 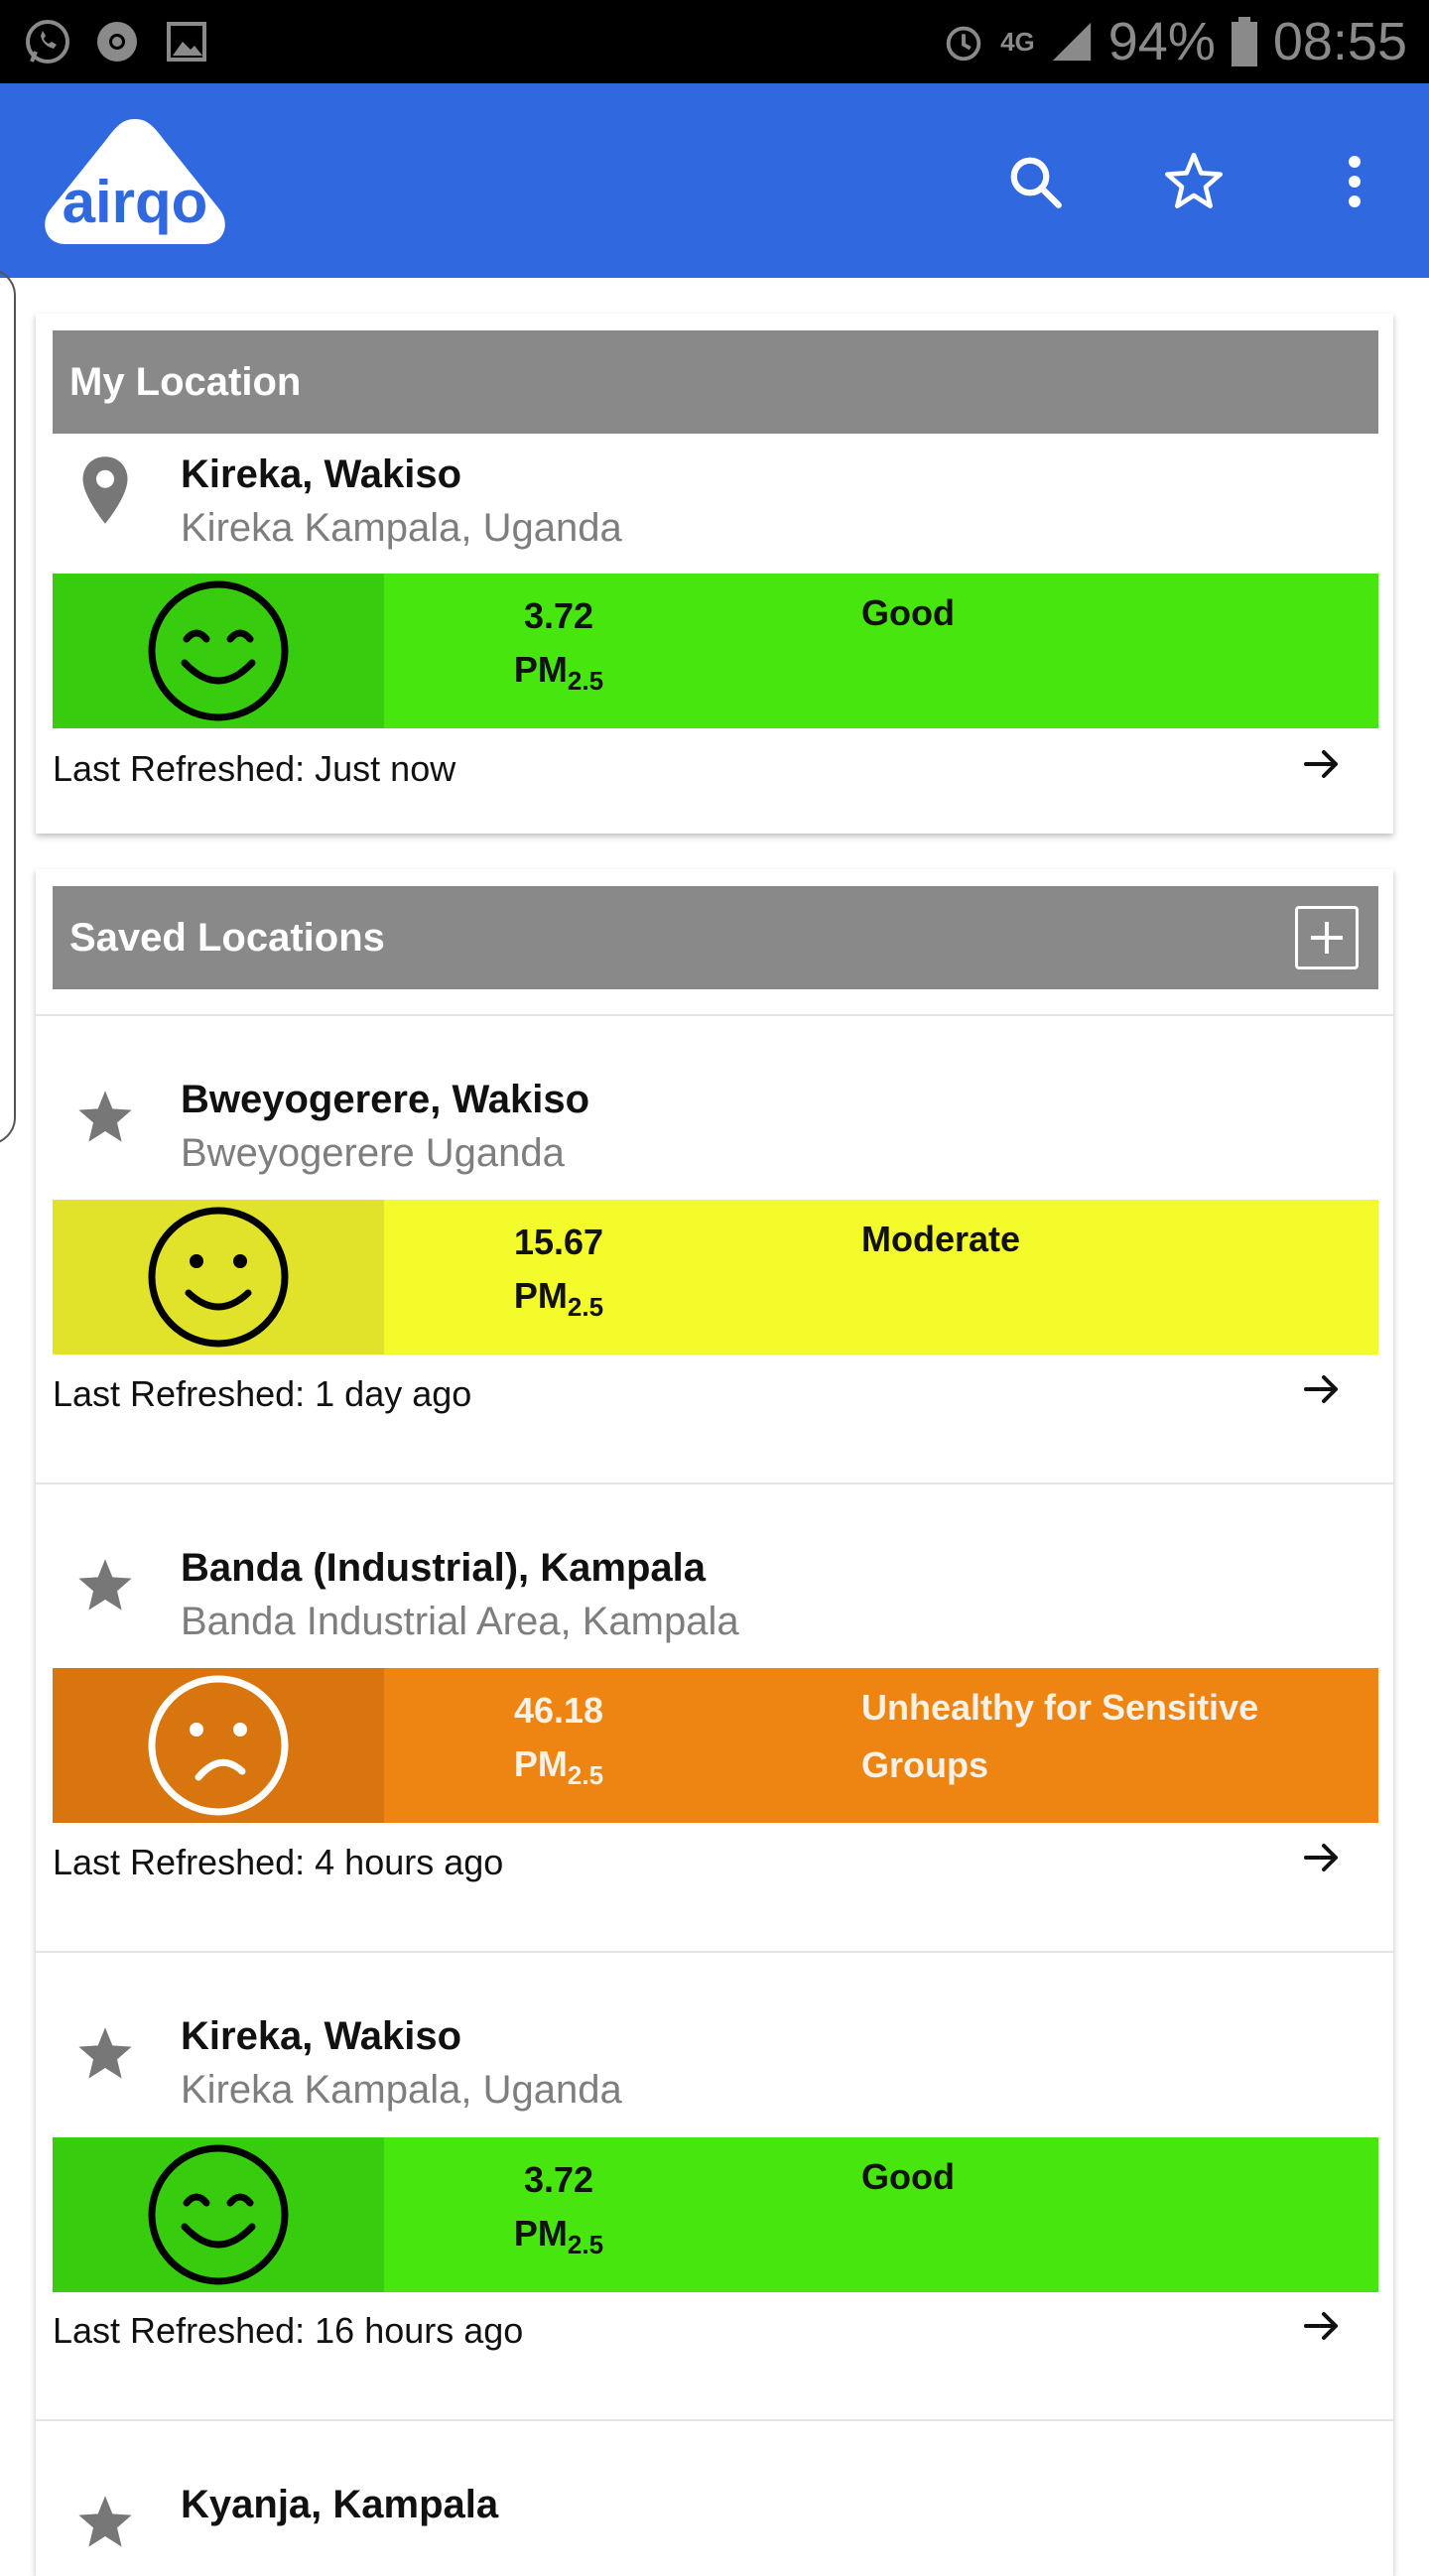 What do you see at coordinates (185, 382) in the screenshot?
I see `section-title: My Location` at bounding box center [185, 382].